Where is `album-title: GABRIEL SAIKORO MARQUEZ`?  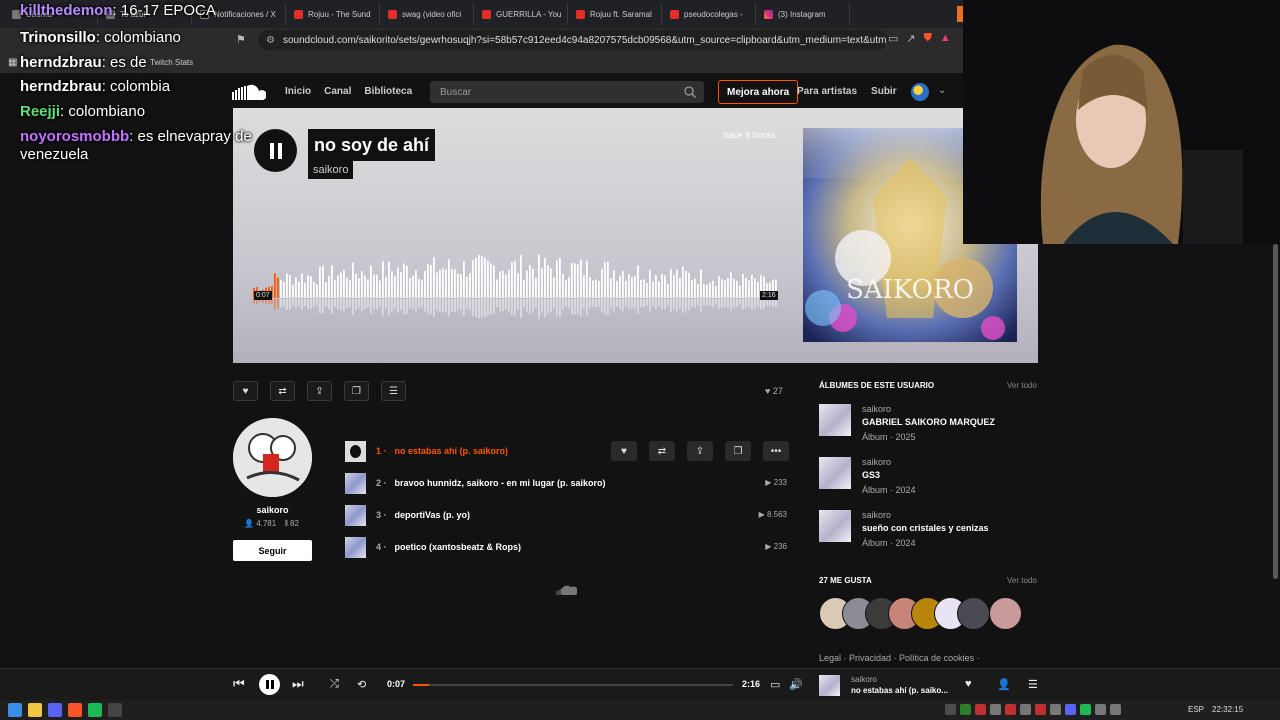
album-title: GABRIEL SAIKORO MARQUEZ is located at coordinates (928, 422).